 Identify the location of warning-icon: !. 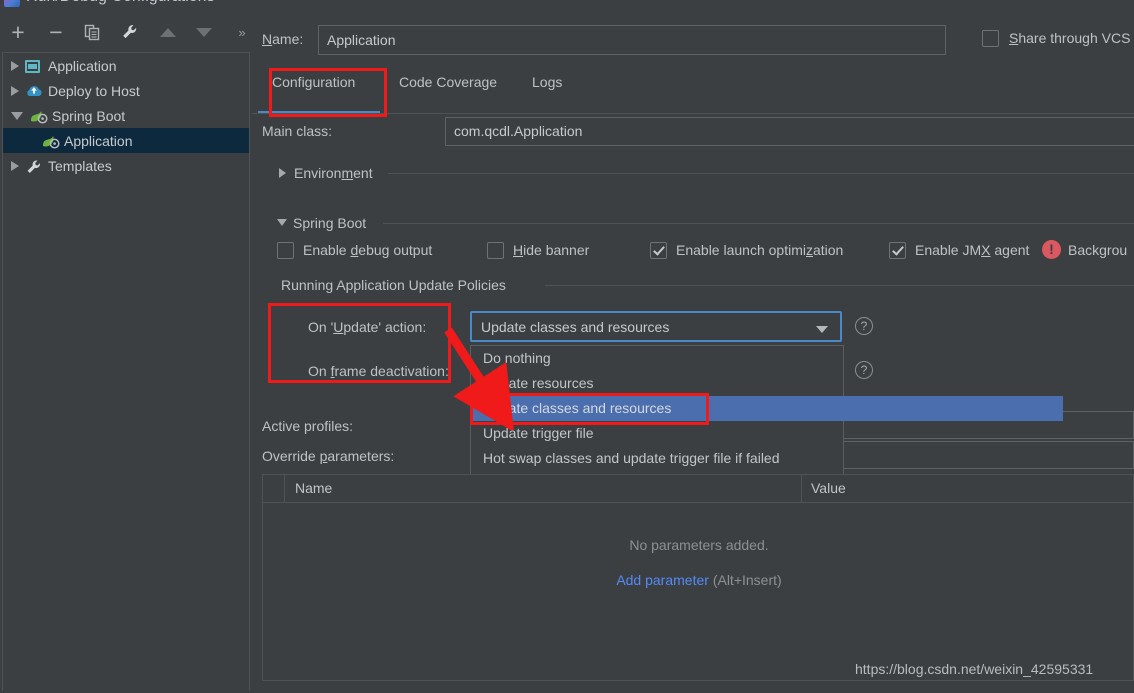
(1051, 249).